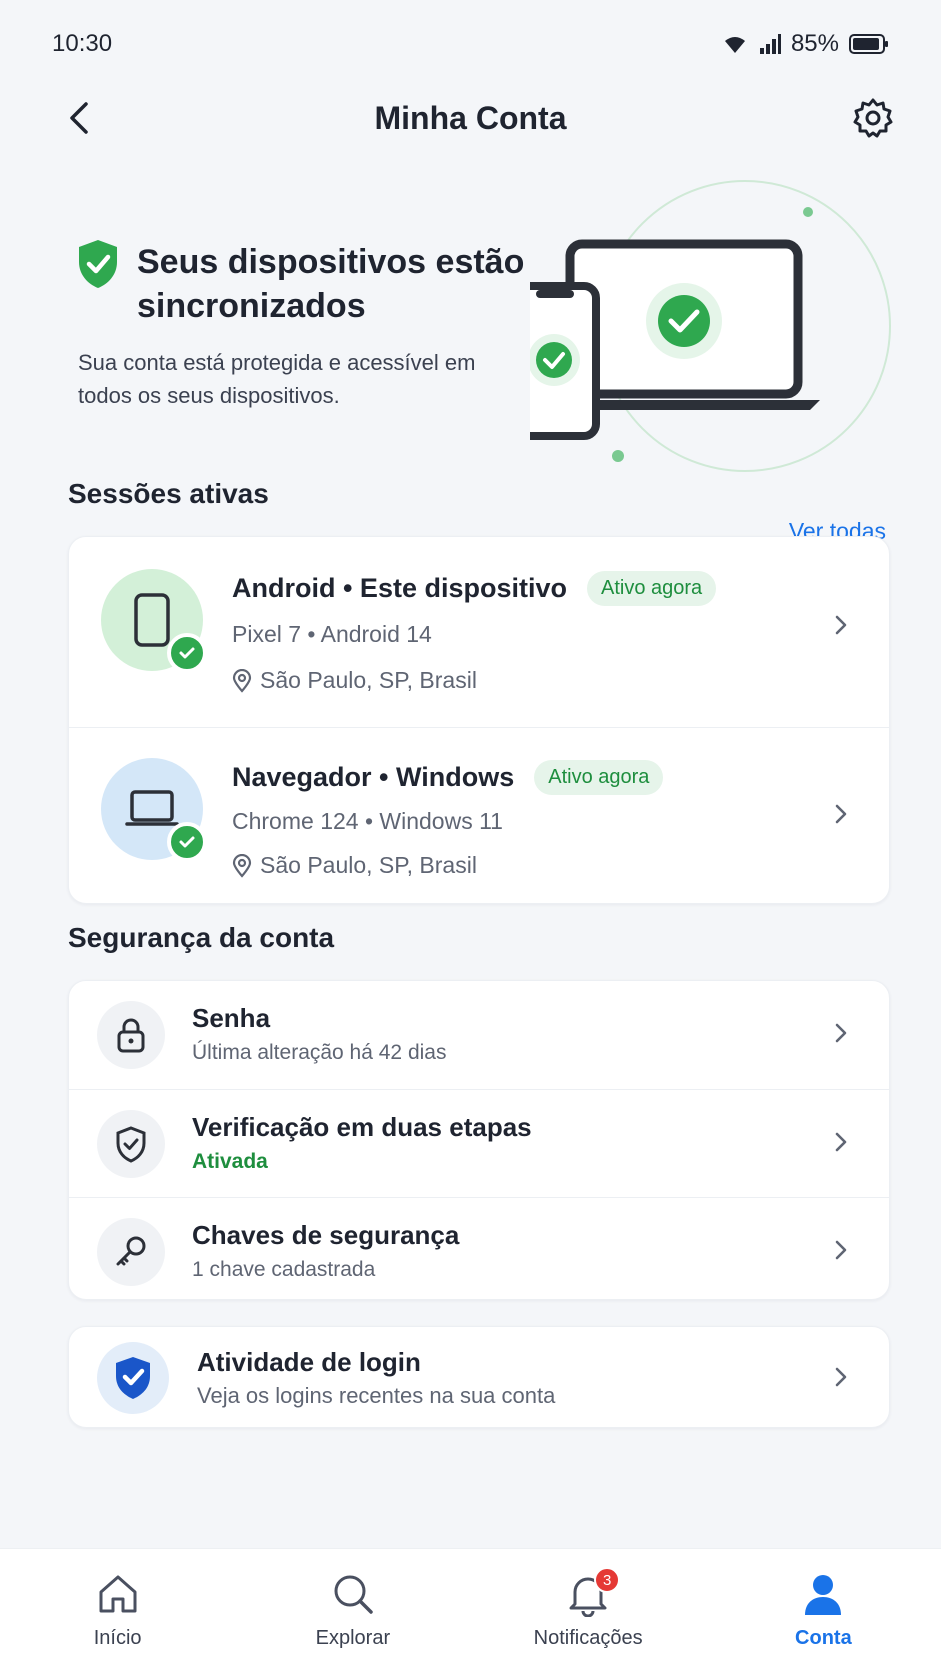 The width and height of the screenshot is (941, 1672). What do you see at coordinates (131, 1144) in the screenshot?
I see `shield-icon` at bounding box center [131, 1144].